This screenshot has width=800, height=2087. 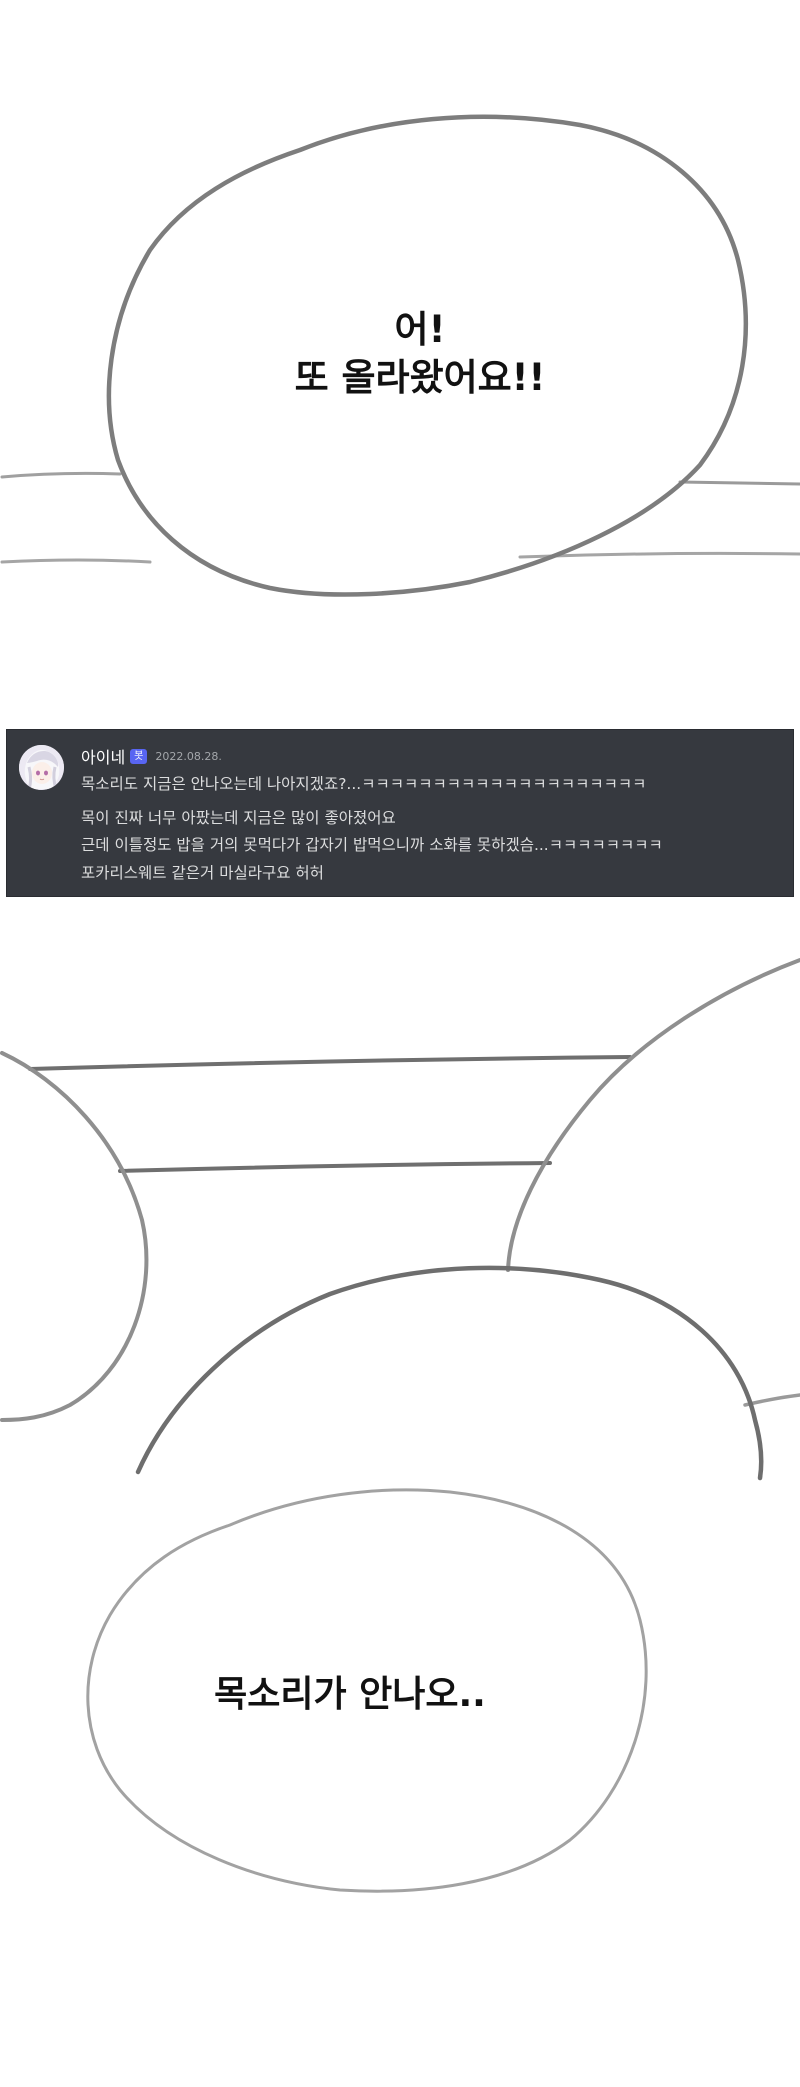 I want to click on avatar-portrait-icon, so click(x=41, y=767).